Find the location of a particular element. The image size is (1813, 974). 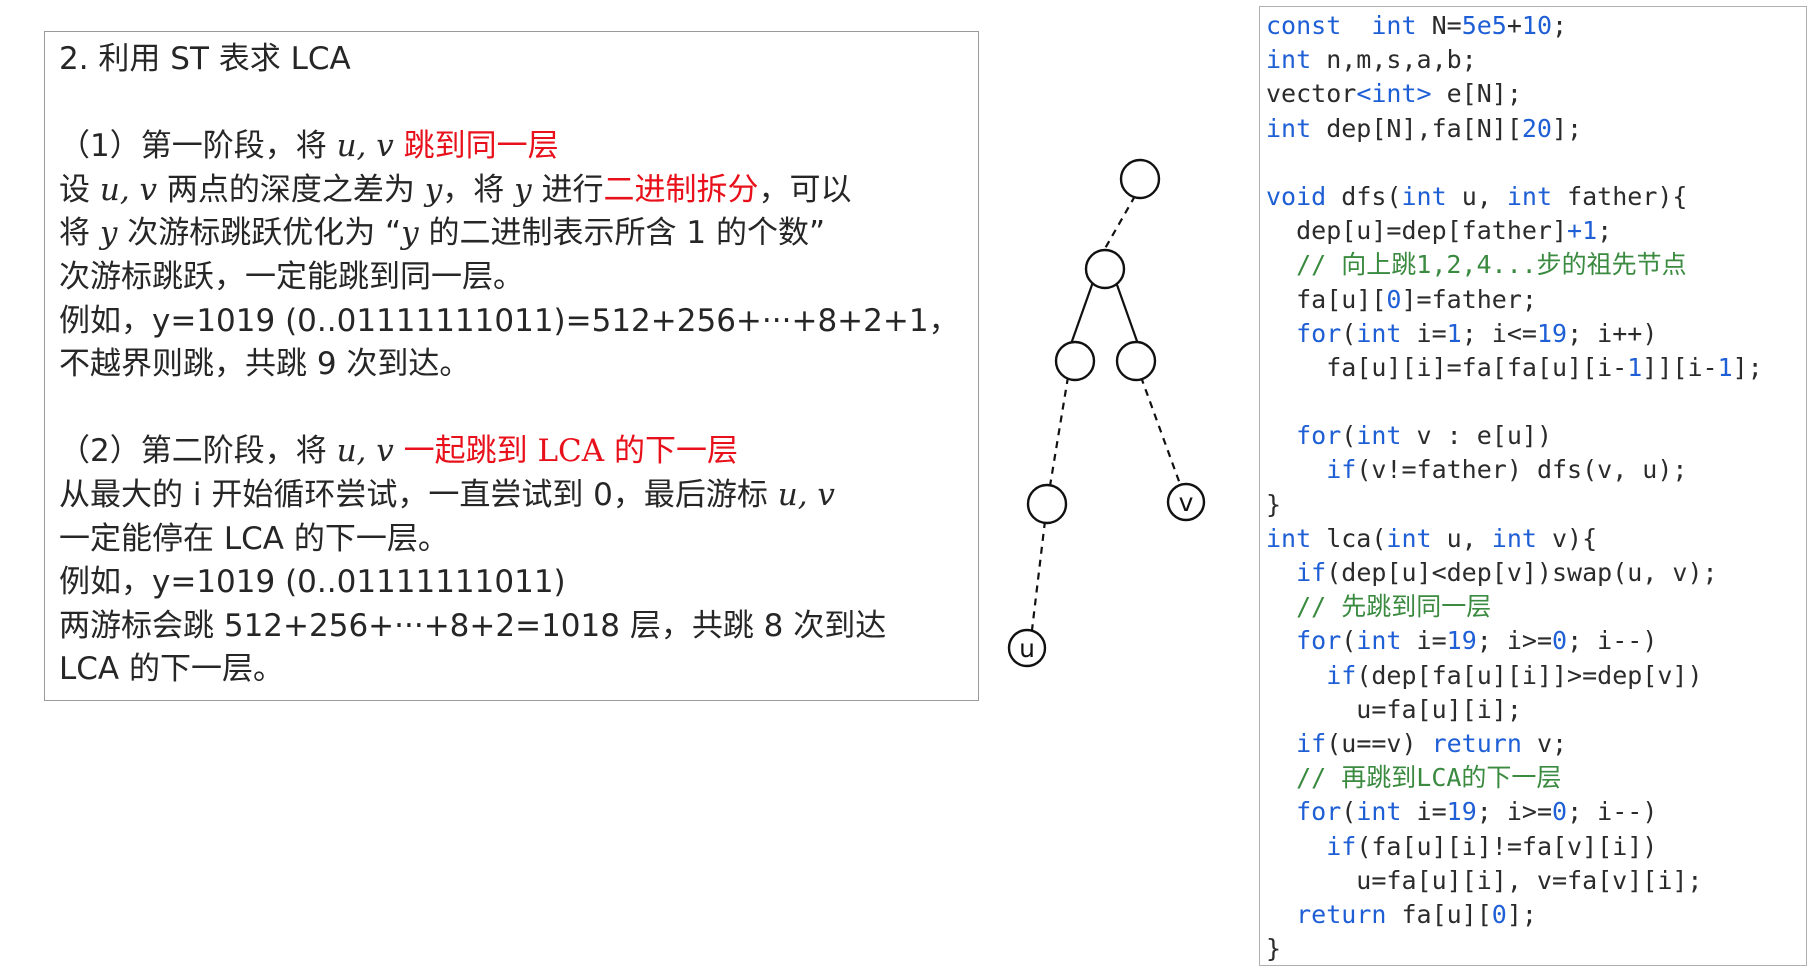

code-token: (v!=father) dfs(v, u); is located at coordinates (1522, 470).